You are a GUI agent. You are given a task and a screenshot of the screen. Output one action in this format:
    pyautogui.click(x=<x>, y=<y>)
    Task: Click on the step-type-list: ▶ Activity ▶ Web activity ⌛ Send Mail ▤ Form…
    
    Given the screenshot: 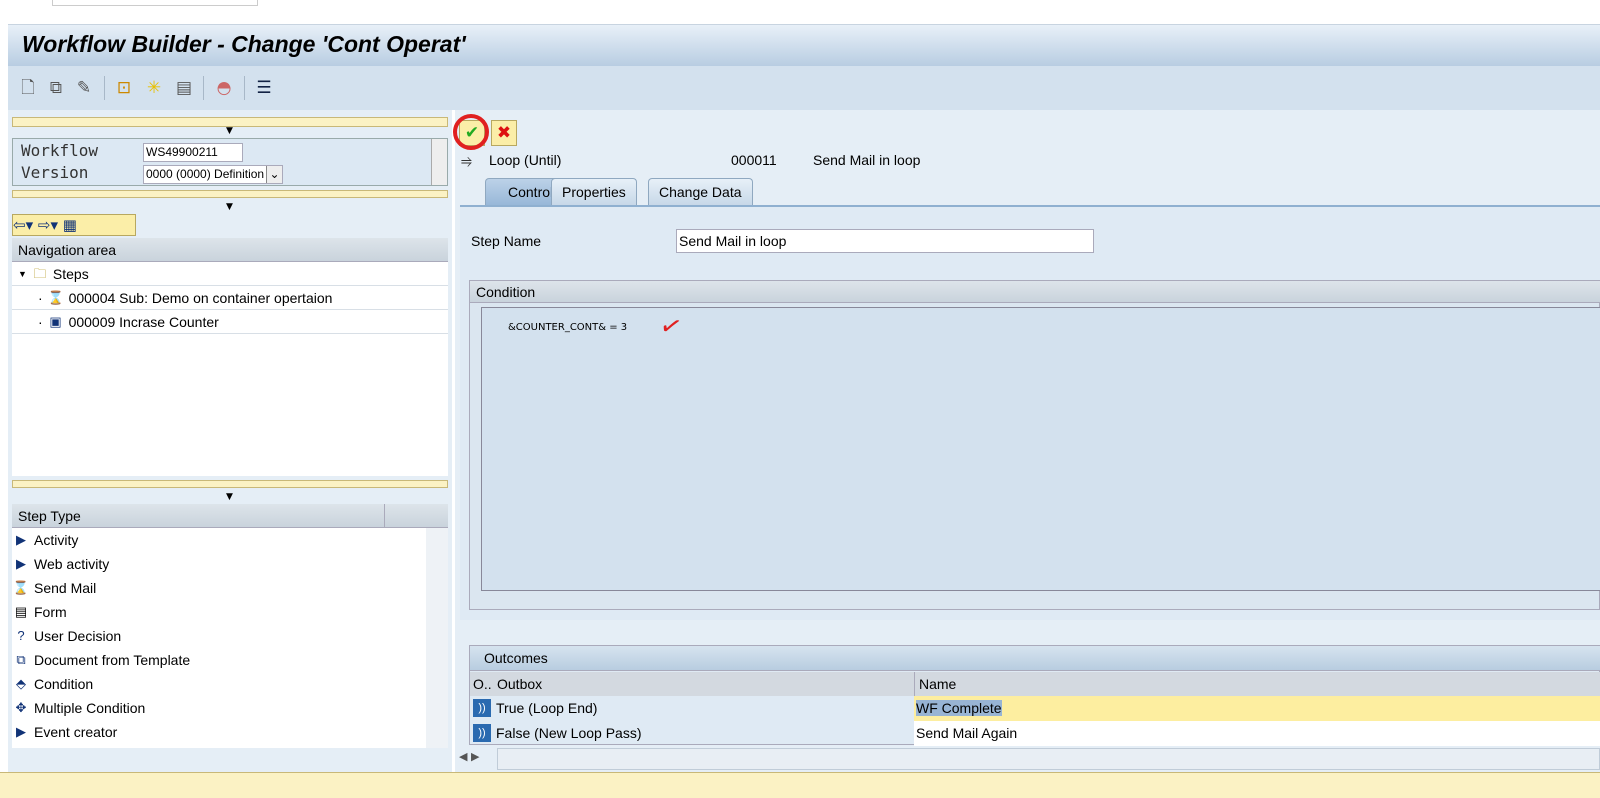 What is the action you would take?
    pyautogui.click(x=219, y=638)
    